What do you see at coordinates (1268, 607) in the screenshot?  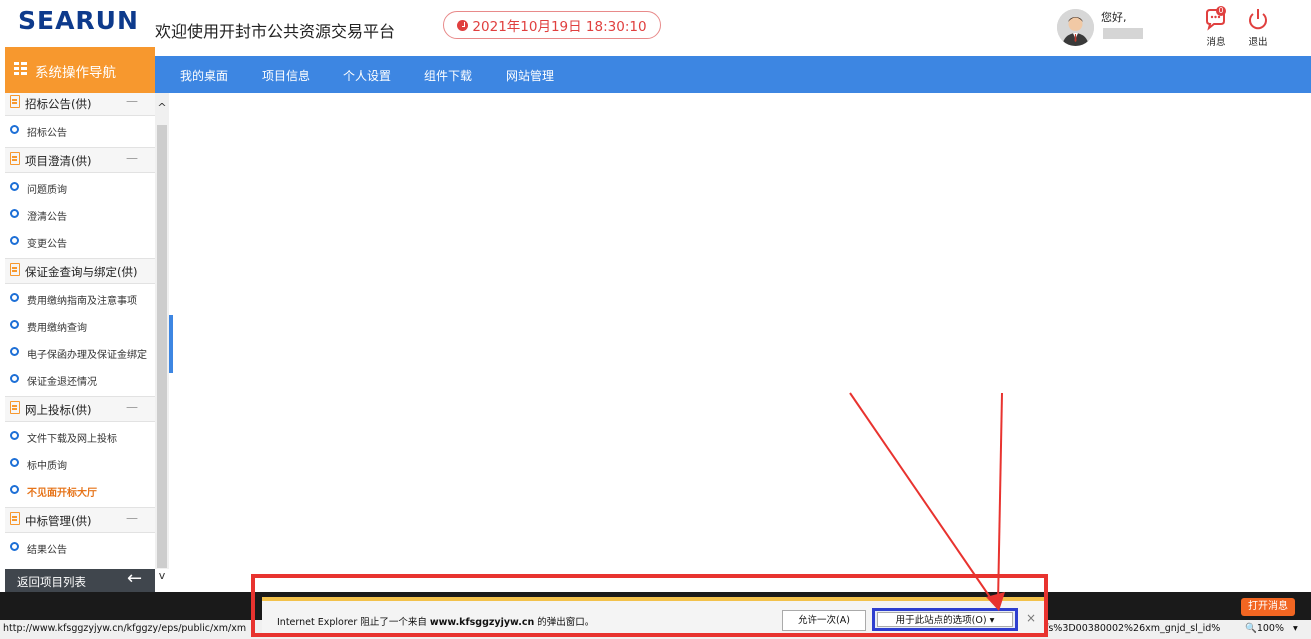 I see `open-messages-button: 打开消息` at bounding box center [1268, 607].